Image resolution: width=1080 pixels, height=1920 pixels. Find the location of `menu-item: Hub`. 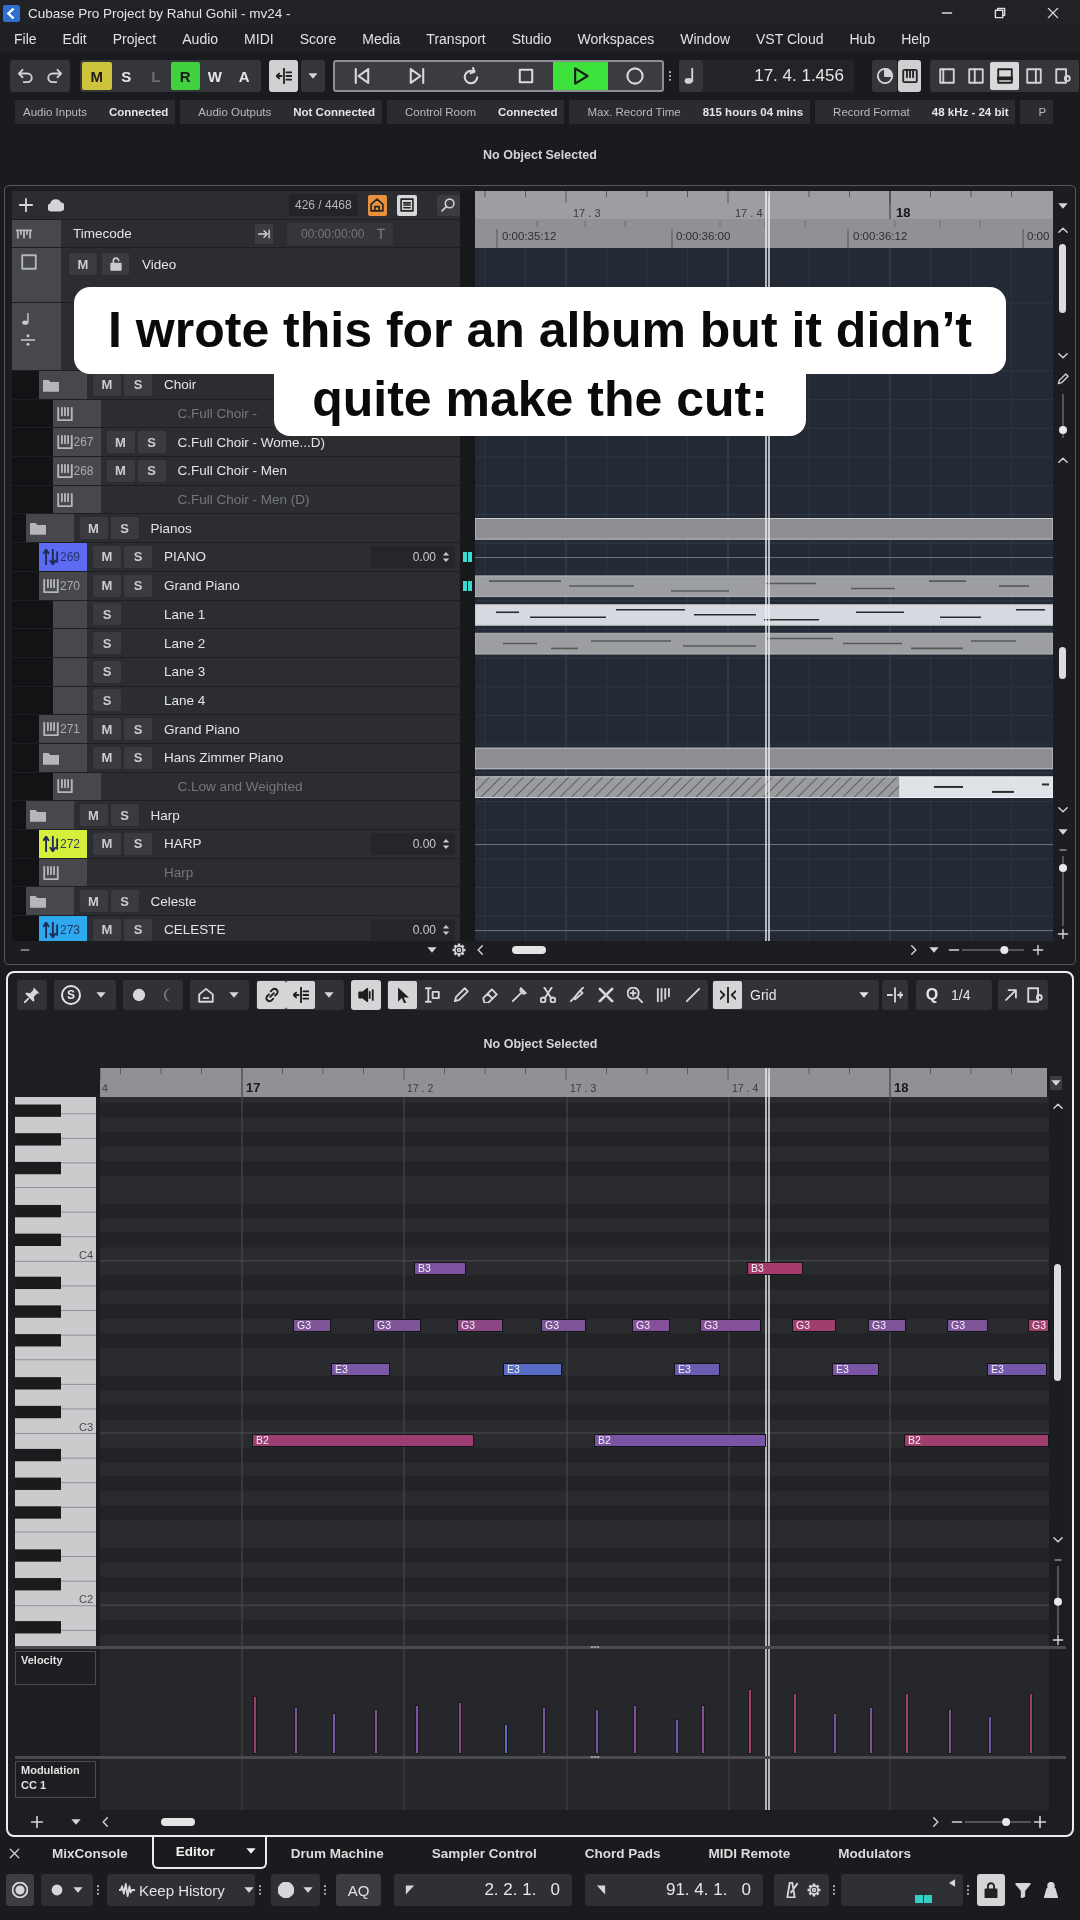

menu-item: Hub is located at coordinates (862, 39).